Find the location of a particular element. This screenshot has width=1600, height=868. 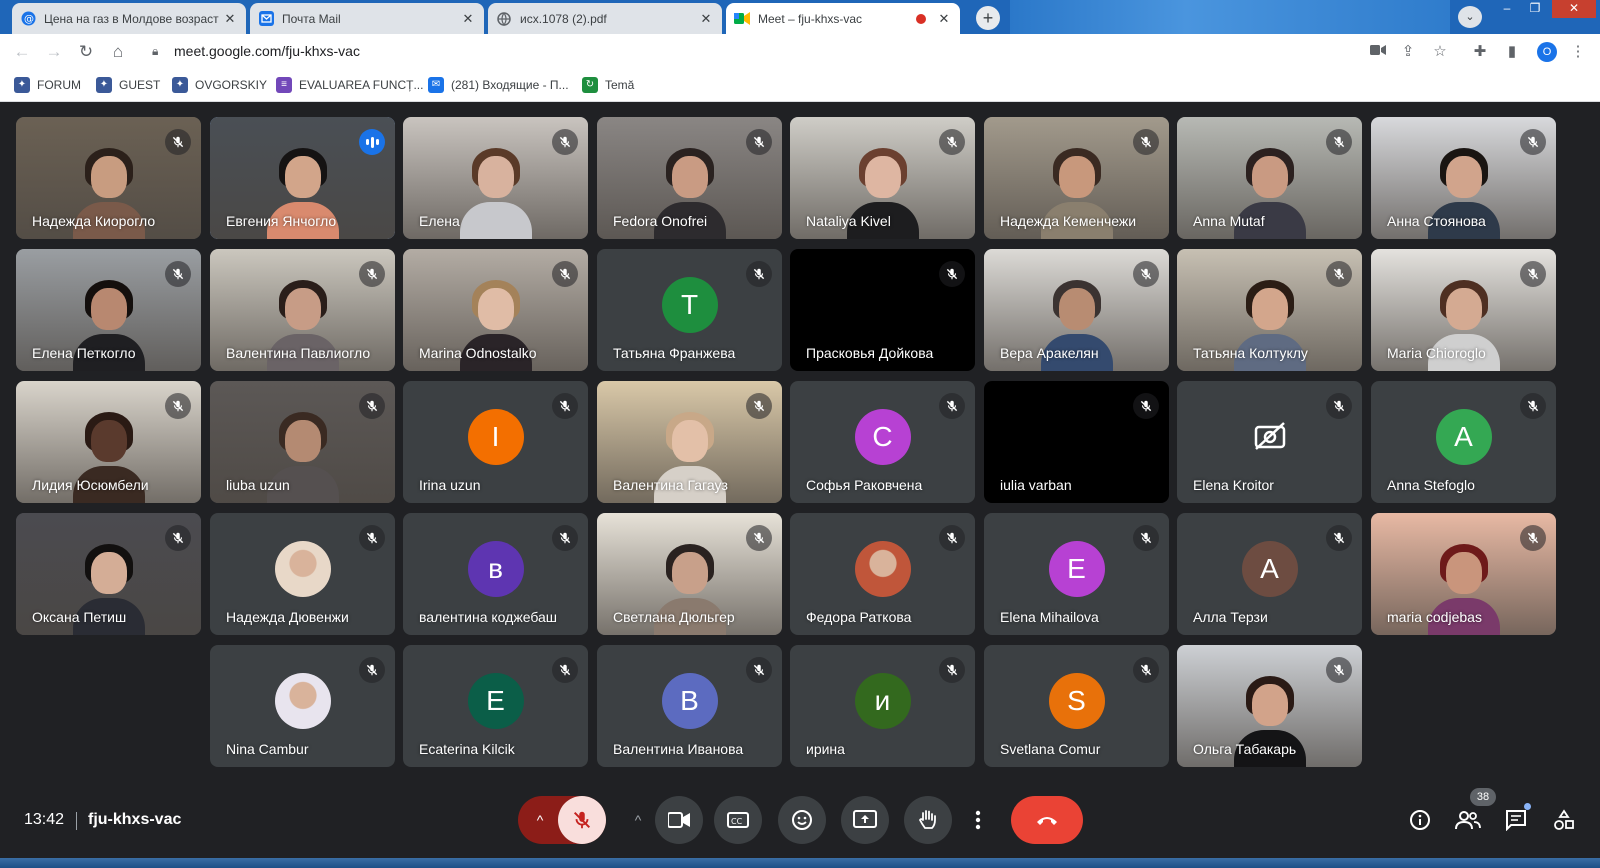

participant-tile: Nataliya Kivel is located at coordinates (882, 178).